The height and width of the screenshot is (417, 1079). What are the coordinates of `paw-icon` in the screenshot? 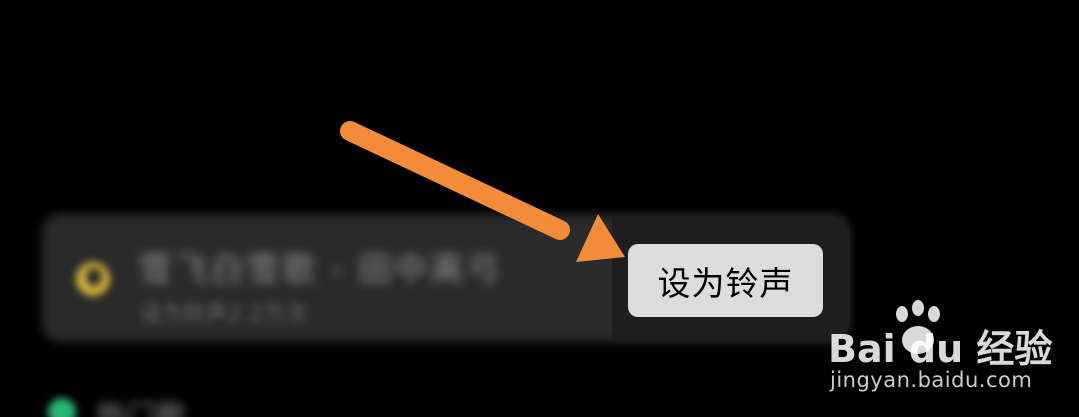 It's located at (918, 327).